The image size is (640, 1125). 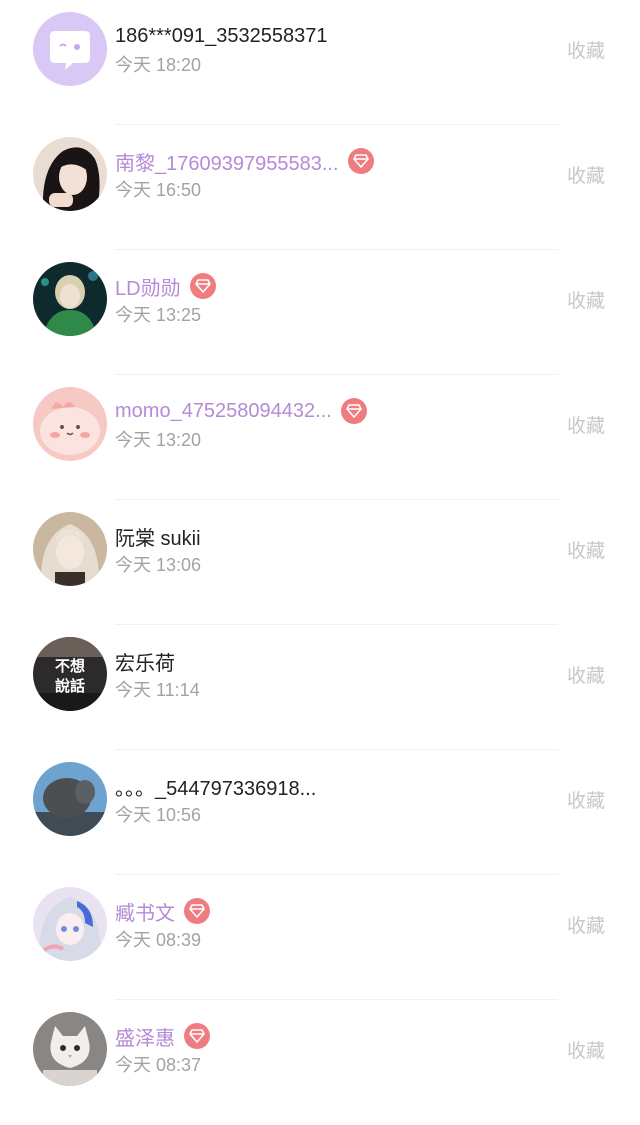 What do you see at coordinates (320, 937) in the screenshot?
I see `list-item: 臧书文 今天 08:39 收藏` at bounding box center [320, 937].